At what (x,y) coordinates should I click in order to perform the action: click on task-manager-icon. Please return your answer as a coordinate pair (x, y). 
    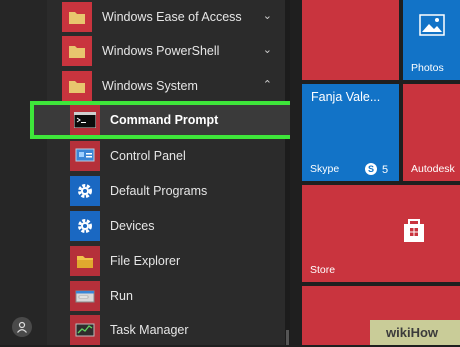
    Looking at the image, I should click on (85, 330).